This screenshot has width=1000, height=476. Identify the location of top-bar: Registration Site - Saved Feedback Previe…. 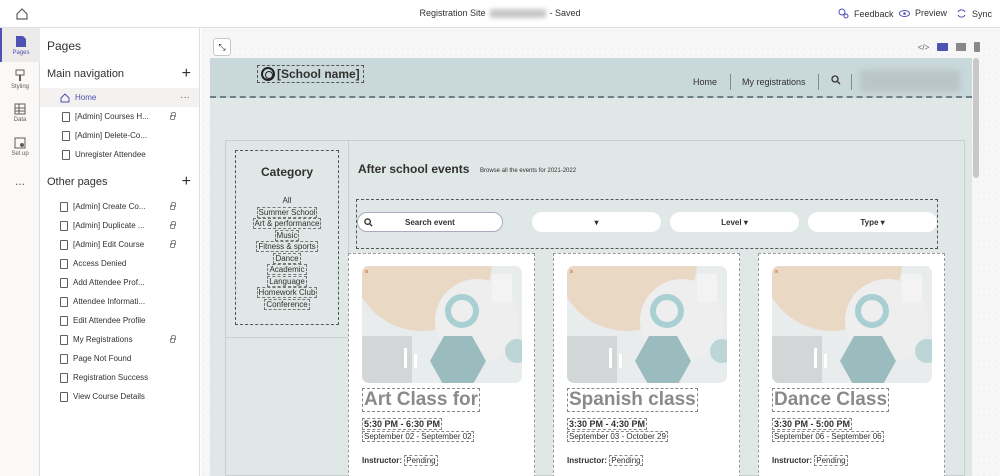
(500, 14).